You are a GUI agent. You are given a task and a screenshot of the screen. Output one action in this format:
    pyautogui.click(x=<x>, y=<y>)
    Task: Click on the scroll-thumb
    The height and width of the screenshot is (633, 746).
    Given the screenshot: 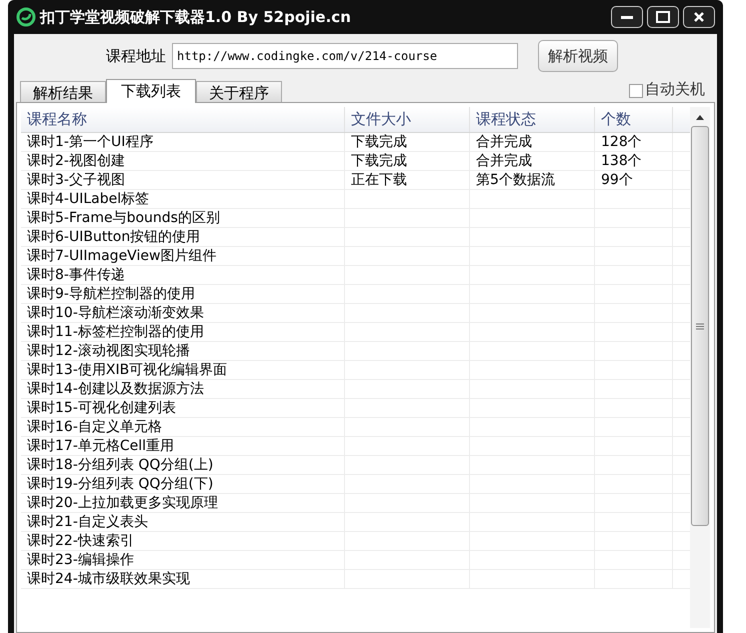 What is the action you would take?
    pyautogui.click(x=700, y=326)
    